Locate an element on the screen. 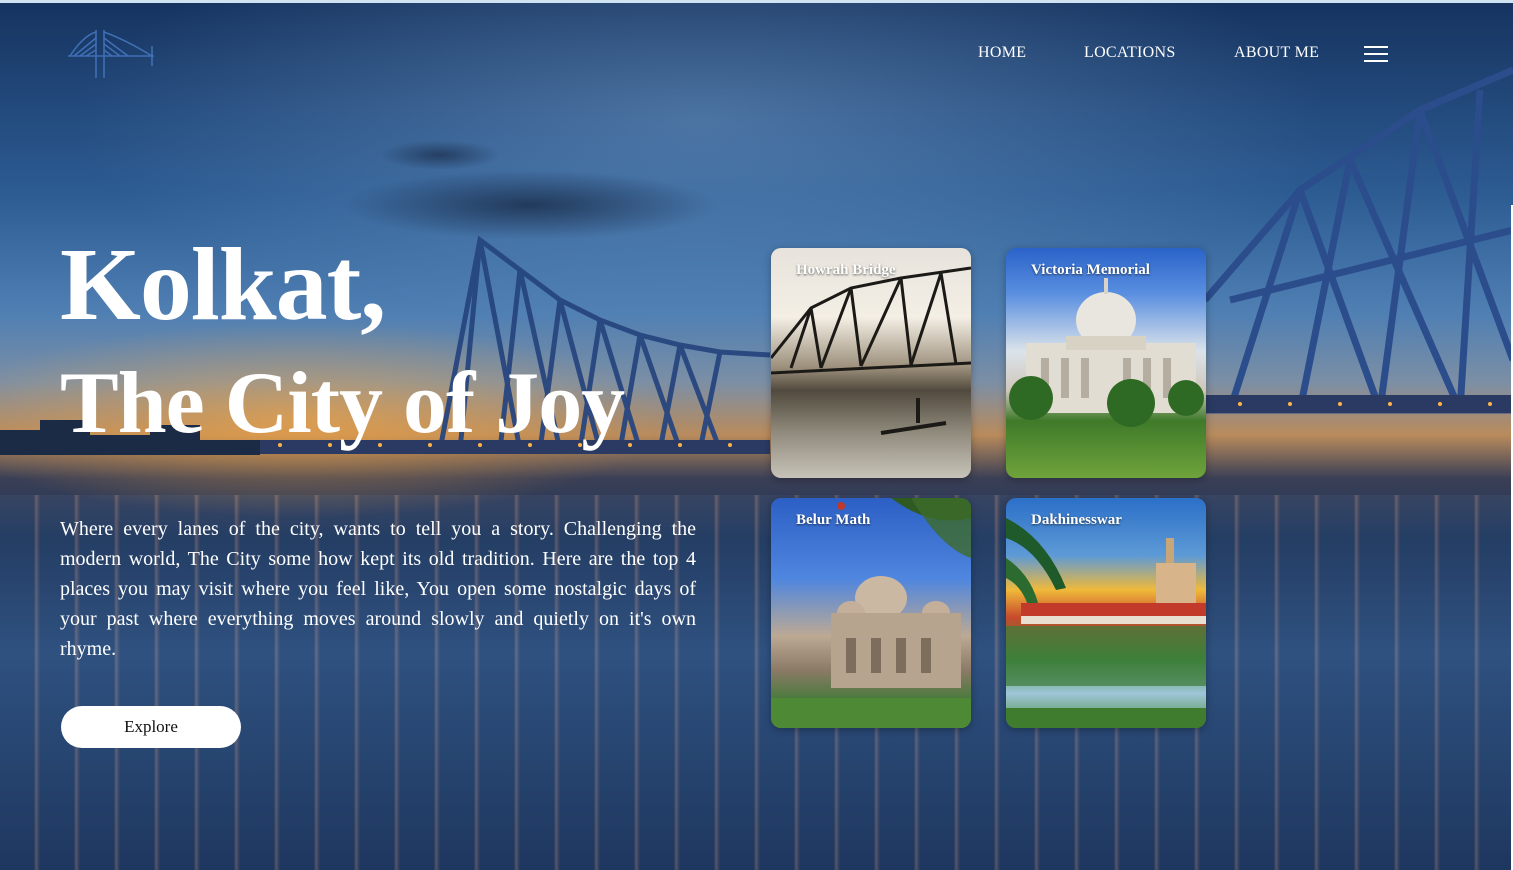 The height and width of the screenshot is (870, 1513). howrah-bridge-image is located at coordinates (871, 350).